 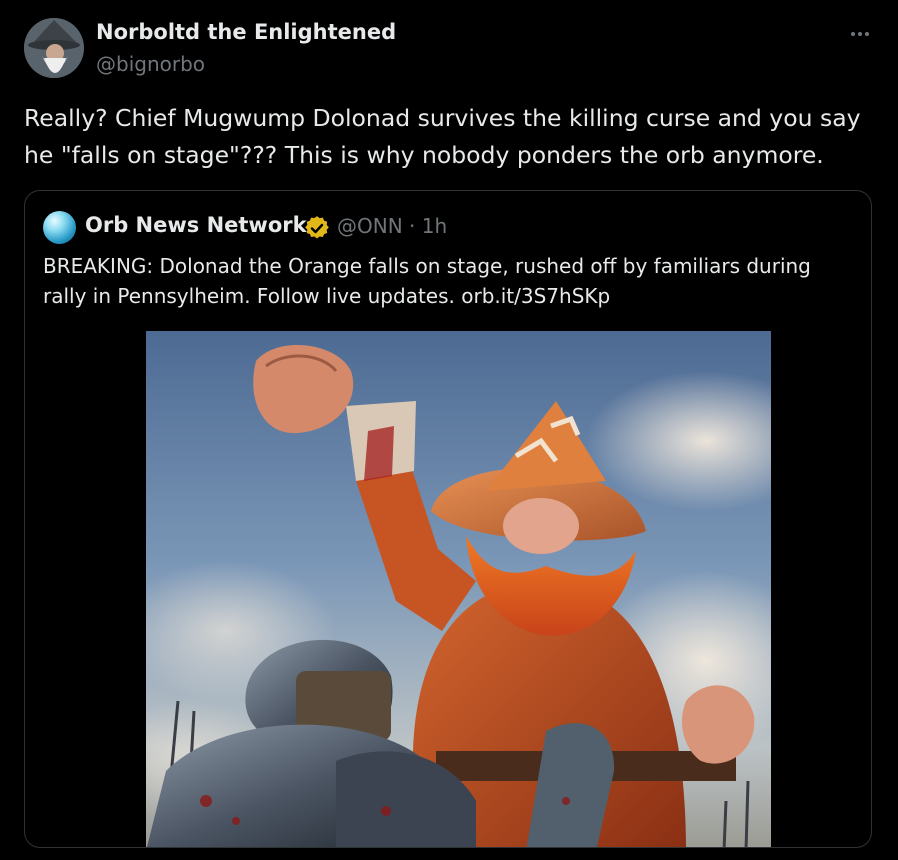 I want to click on more-options-button, so click(x=860, y=34).